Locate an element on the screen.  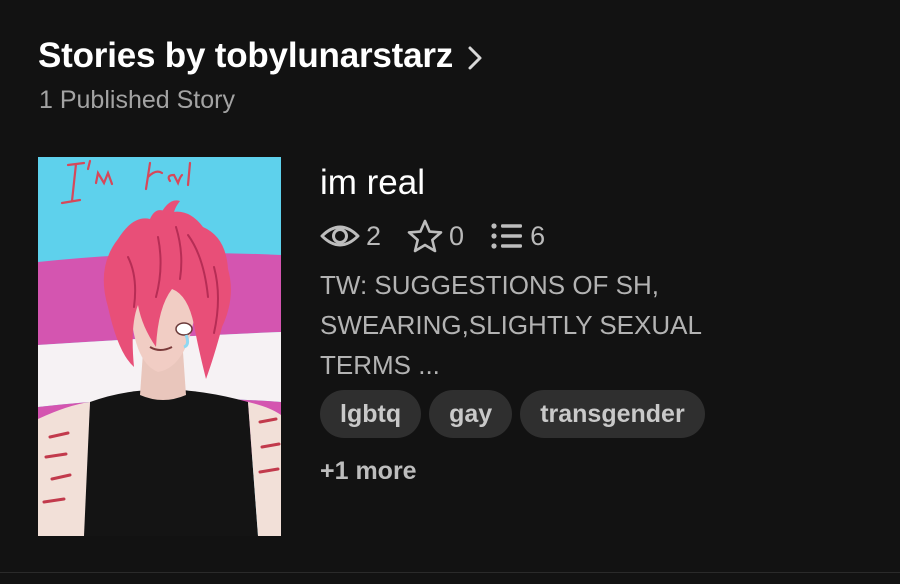
list-icon is located at coordinates (507, 236).